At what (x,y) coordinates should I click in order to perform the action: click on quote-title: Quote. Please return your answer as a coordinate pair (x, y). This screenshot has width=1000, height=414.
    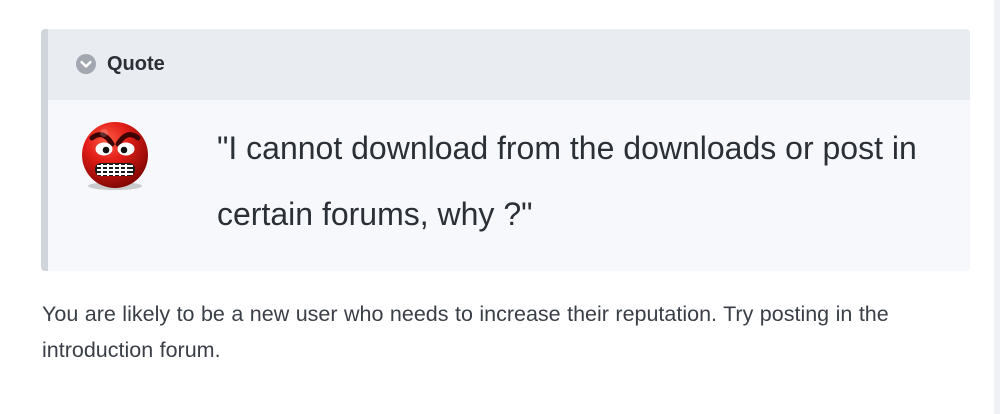
    Looking at the image, I should click on (136, 64).